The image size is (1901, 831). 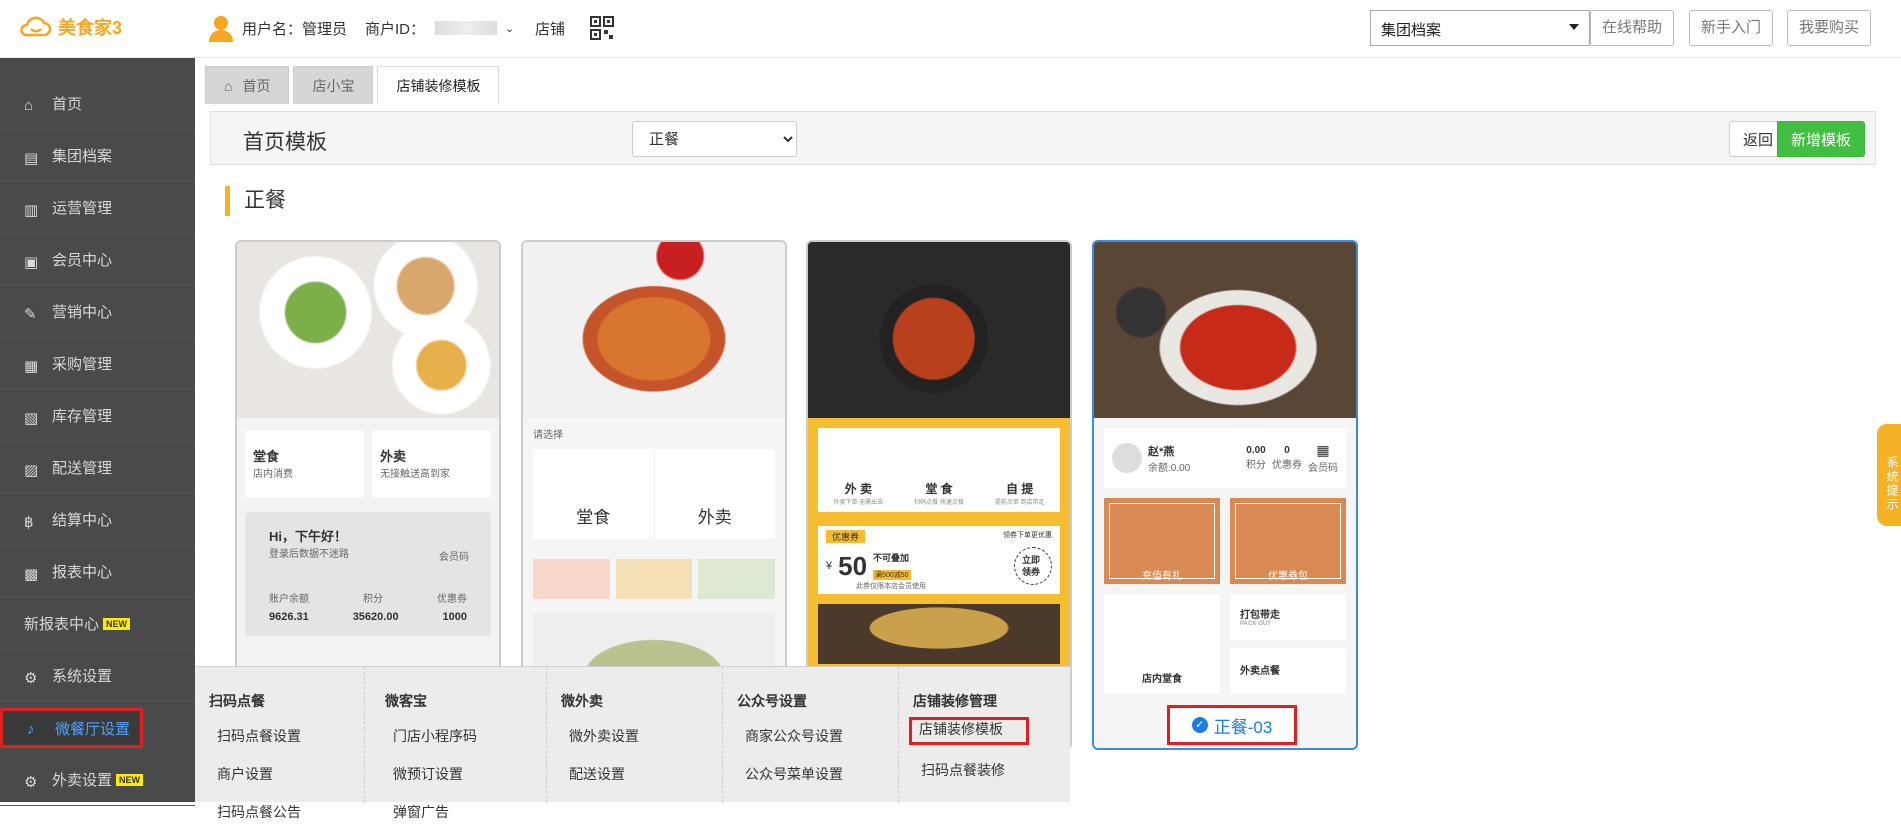 What do you see at coordinates (1169, 468) in the screenshot?
I see `member-balance: 余额:0.00` at bounding box center [1169, 468].